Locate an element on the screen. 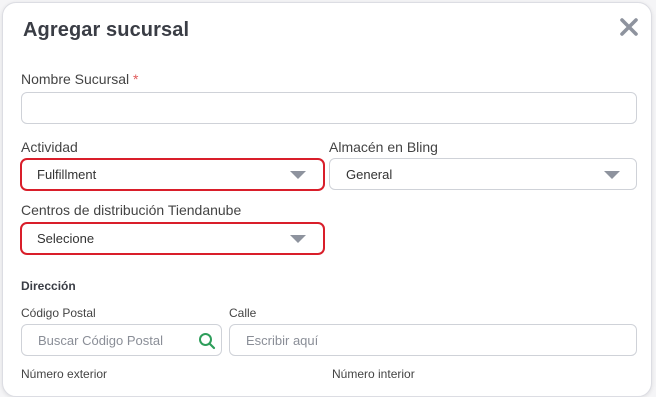 The image size is (656, 397). street-placeholder: Escribir aquí is located at coordinates (282, 340).